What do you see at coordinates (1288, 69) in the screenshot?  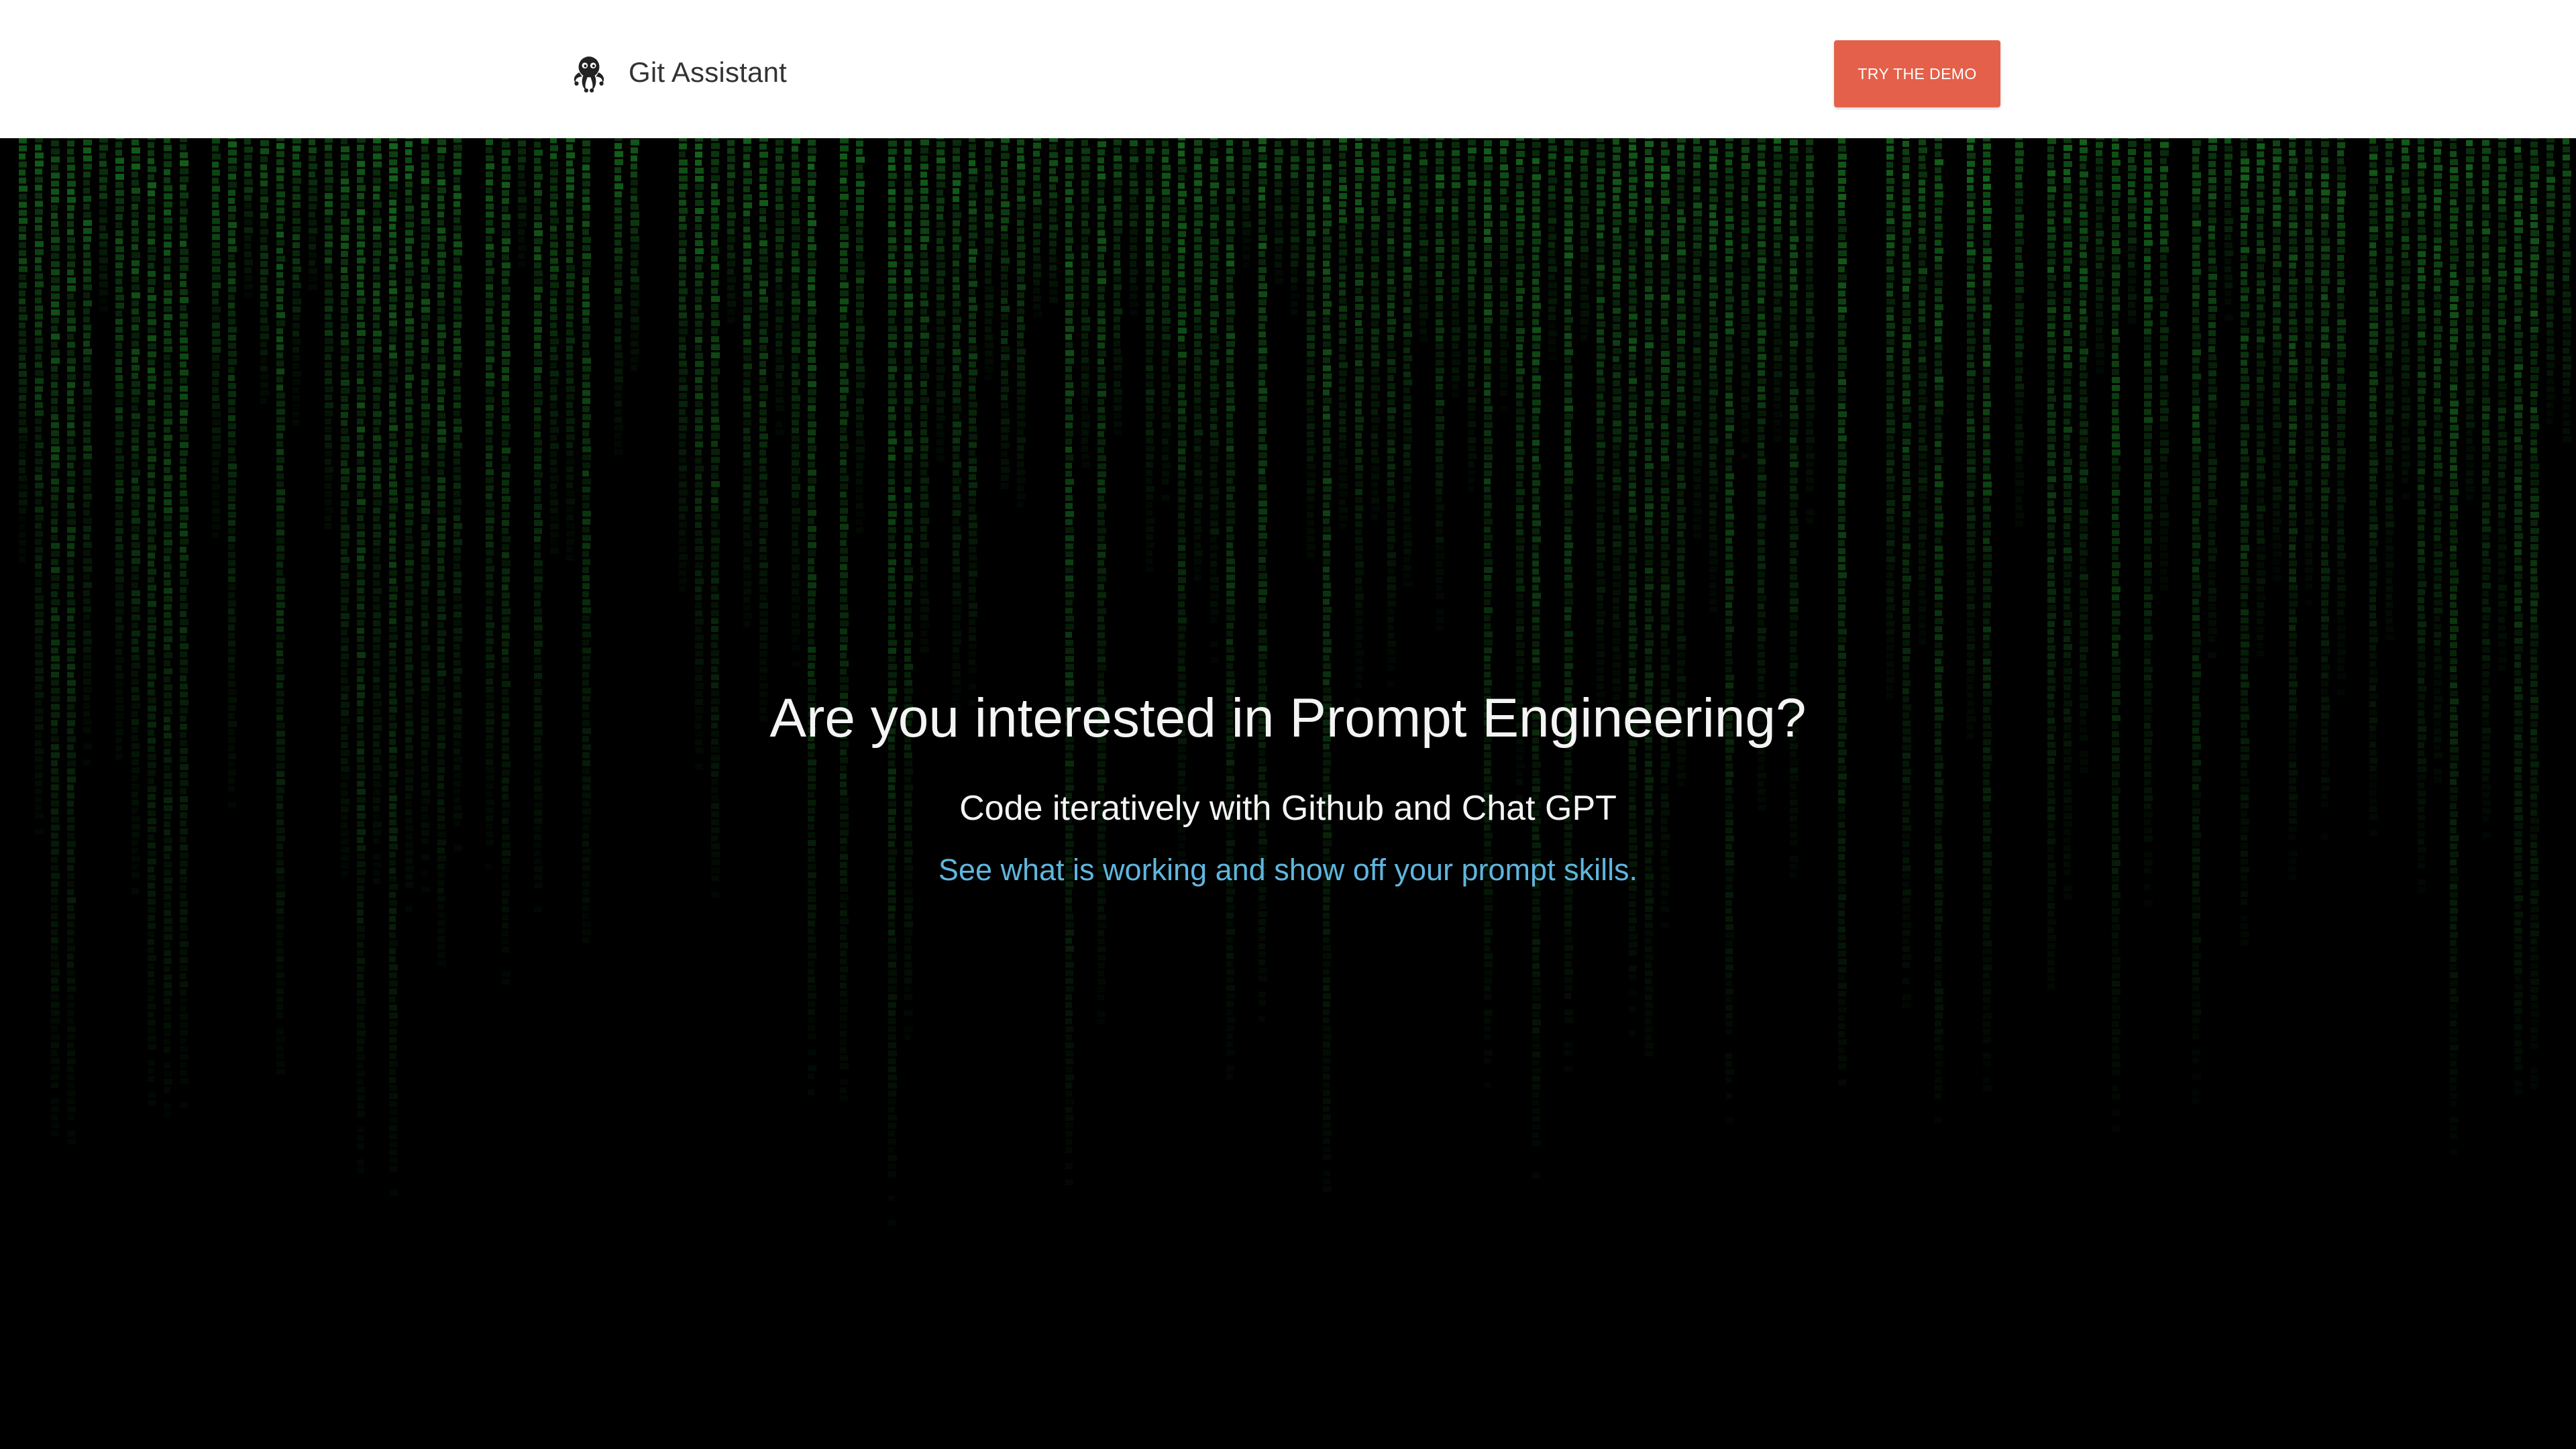 I see `top-navbar: Git Assistant TRY THE DEMO` at bounding box center [1288, 69].